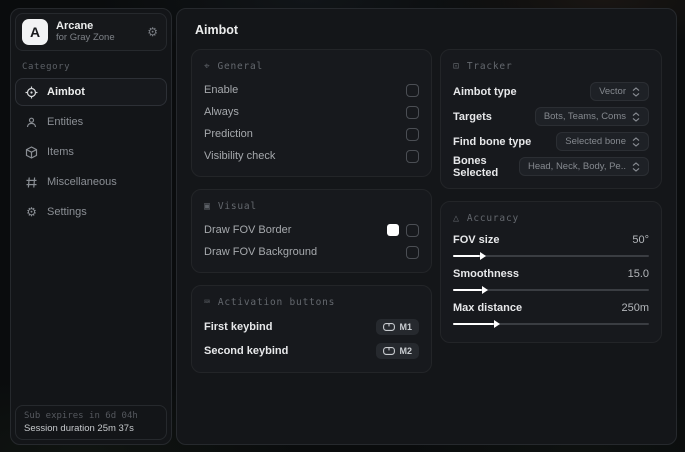 The width and height of the screenshot is (685, 452). Describe the element at coordinates (66, 92) in the screenshot. I see `sidebar-item-label: Aimbot` at that location.